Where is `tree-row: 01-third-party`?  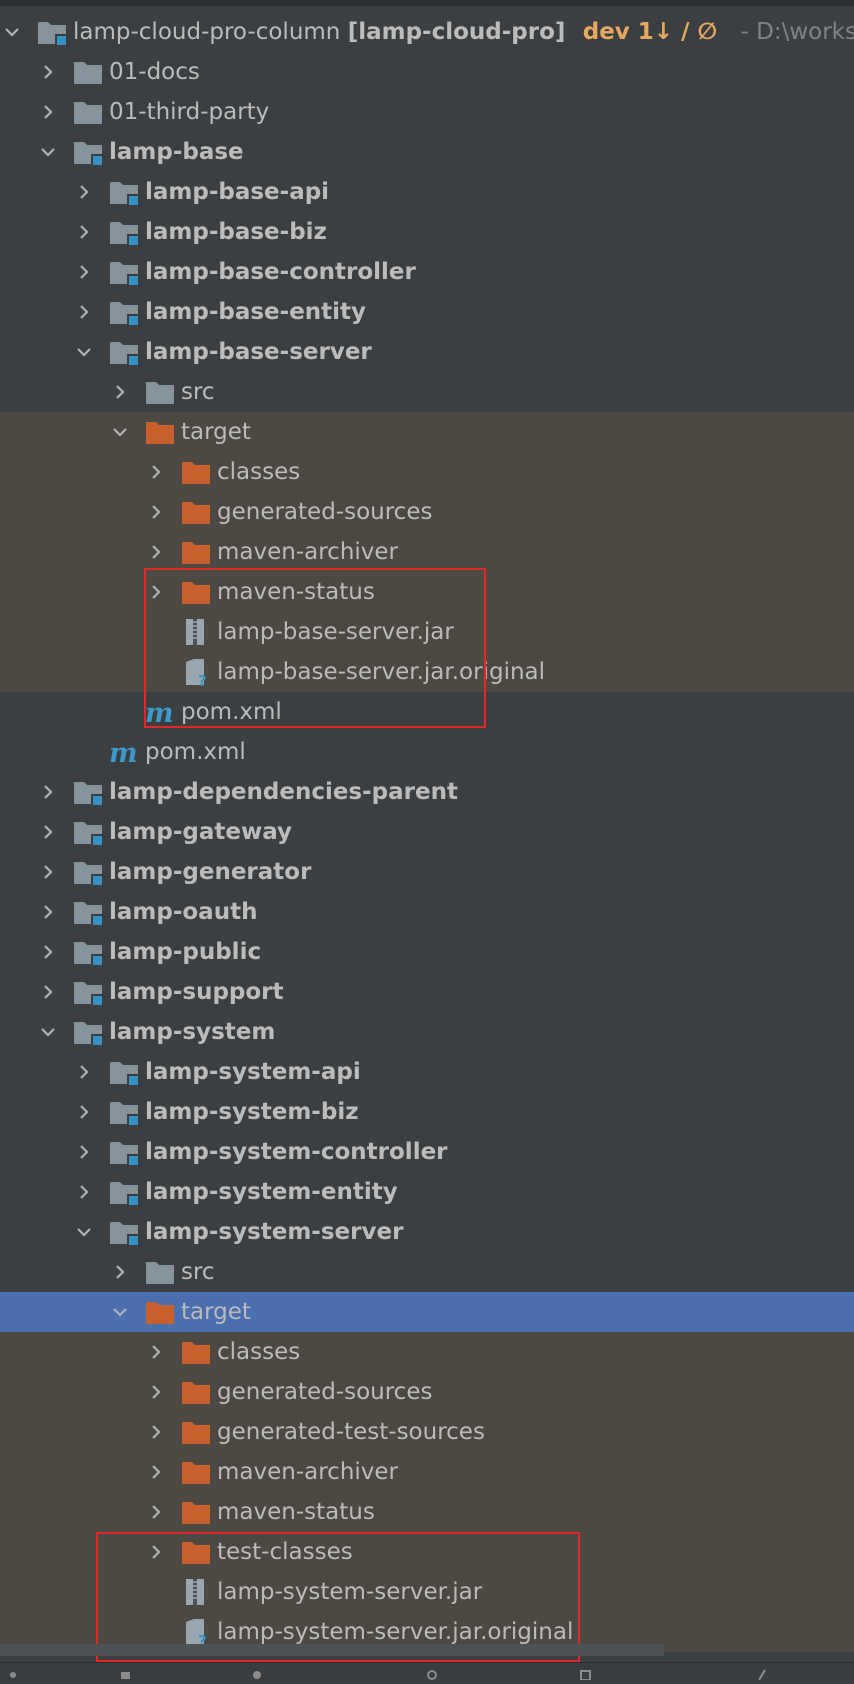
tree-row: 01-third-party is located at coordinates (427, 112).